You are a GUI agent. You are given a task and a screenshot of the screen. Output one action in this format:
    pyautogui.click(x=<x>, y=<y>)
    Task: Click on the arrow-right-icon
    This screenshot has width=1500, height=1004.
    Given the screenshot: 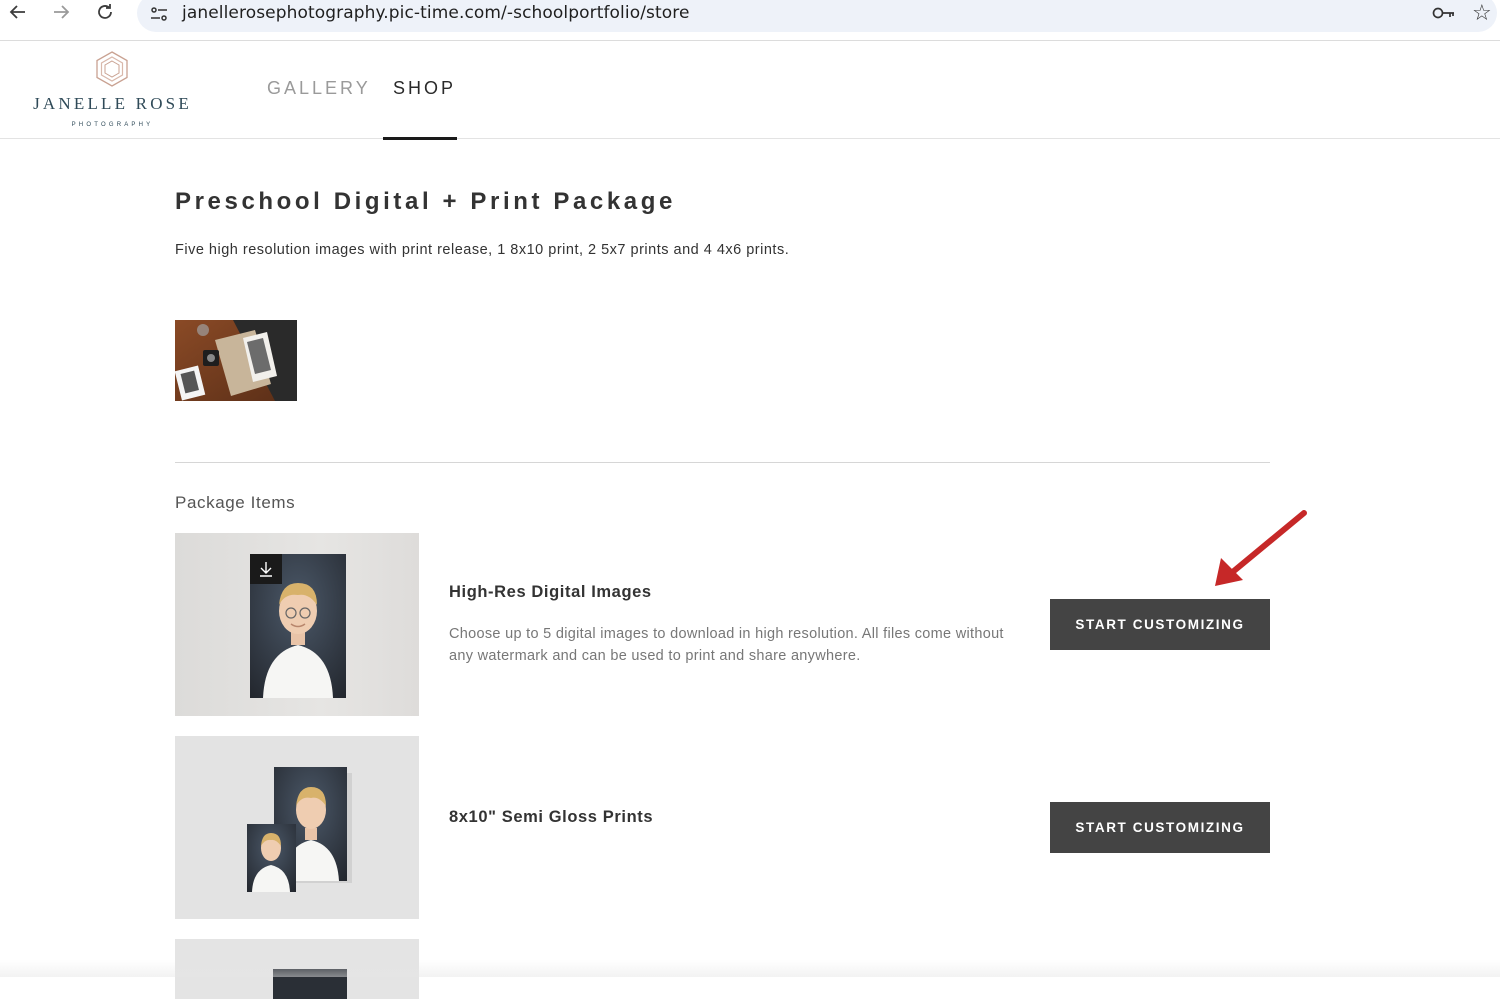 What is the action you would take?
    pyautogui.click(x=61, y=12)
    